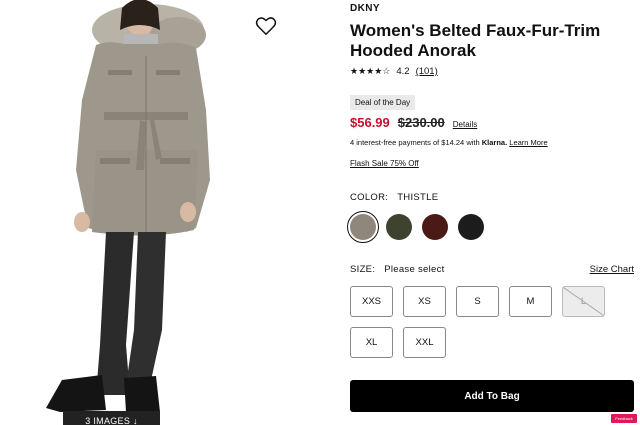 This screenshot has width=640, height=425. Describe the element at coordinates (583, 301) in the screenshot. I see `size-option-l: L` at that location.